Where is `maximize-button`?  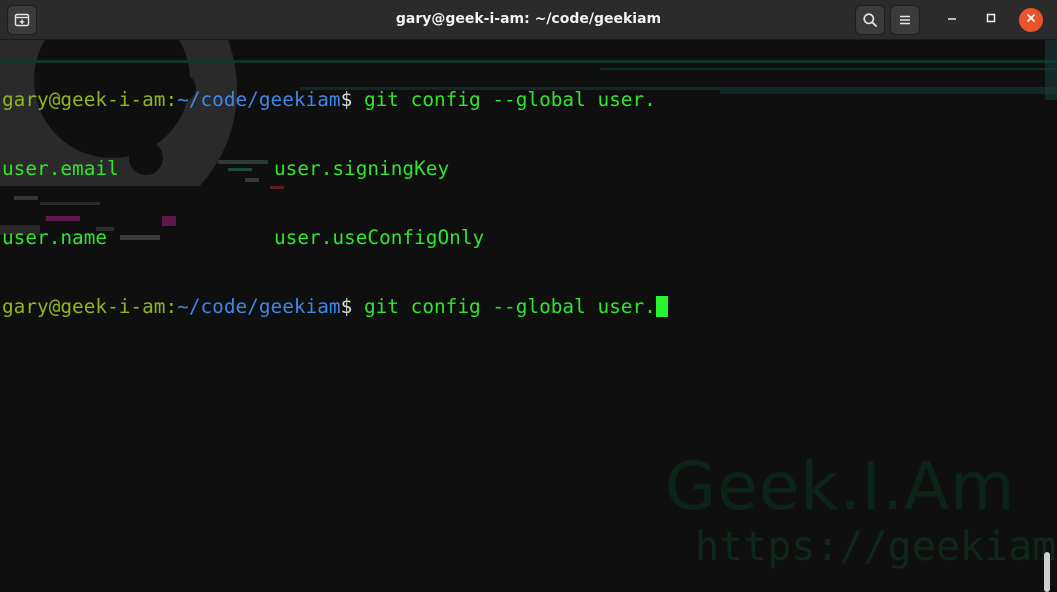
maximize-button is located at coordinates (991, 20).